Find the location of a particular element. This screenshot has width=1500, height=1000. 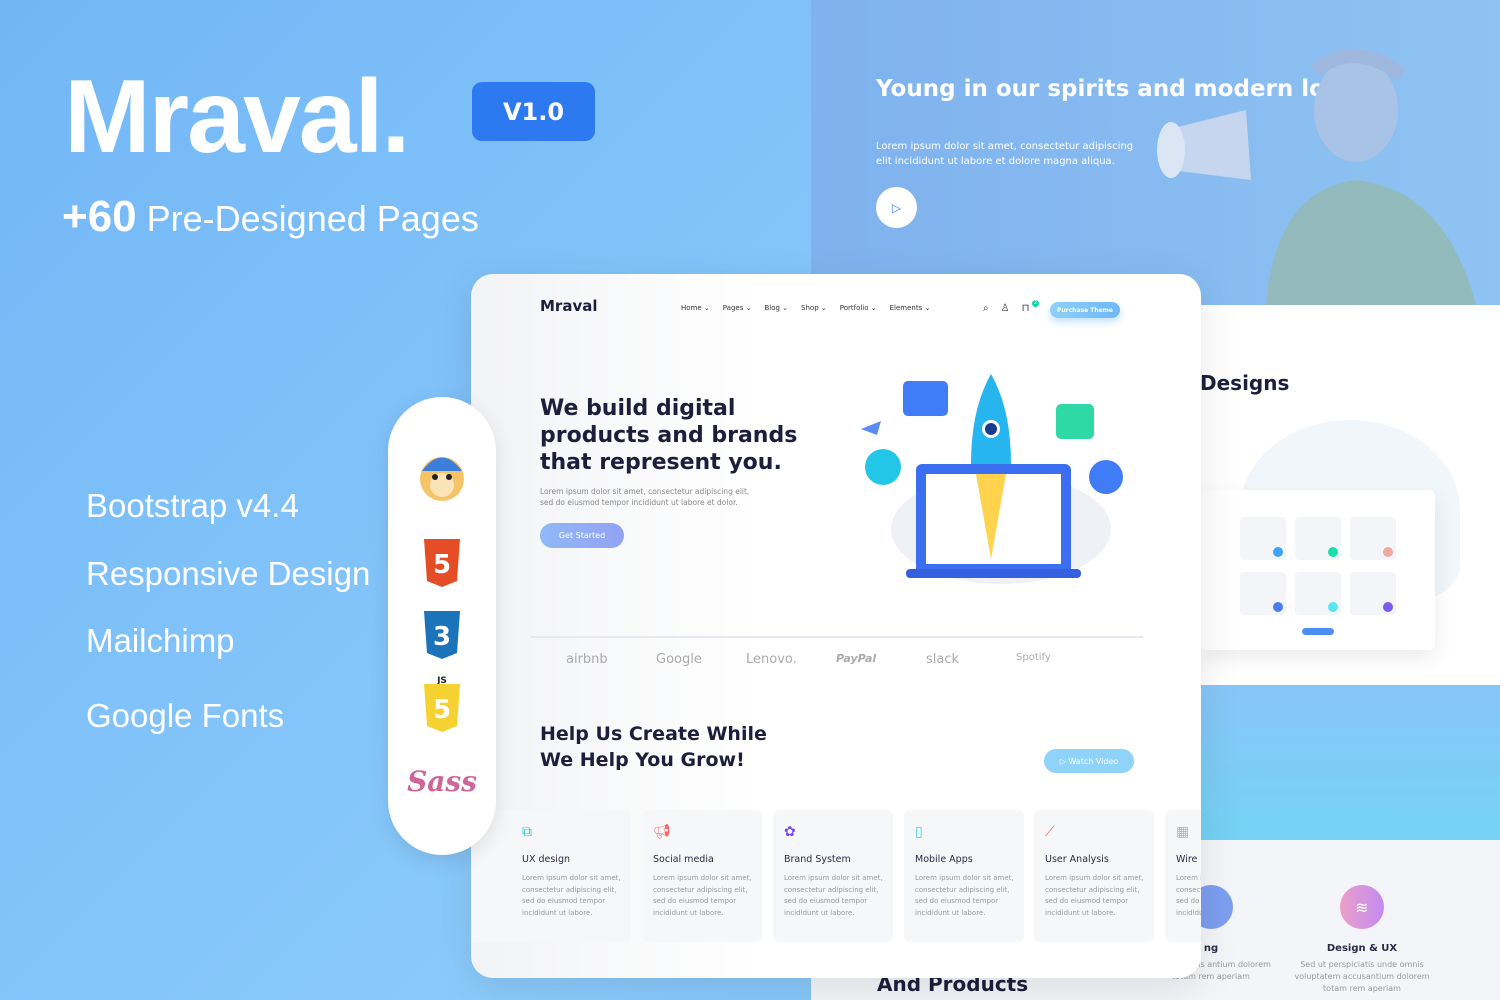

product-title: Mraval. is located at coordinates (237, 117).